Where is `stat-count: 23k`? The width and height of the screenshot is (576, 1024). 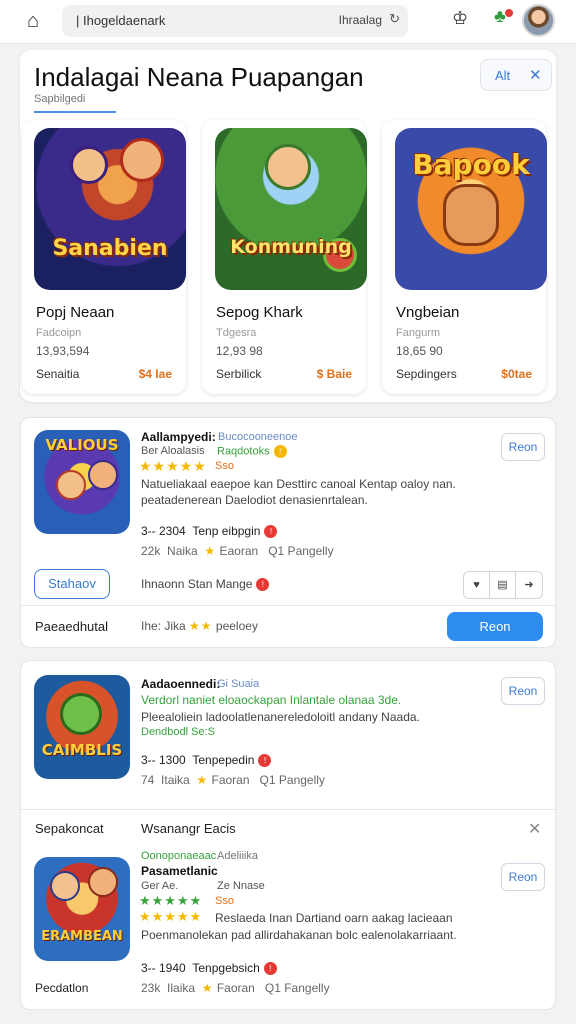
stat-count: 23k is located at coordinates (151, 988).